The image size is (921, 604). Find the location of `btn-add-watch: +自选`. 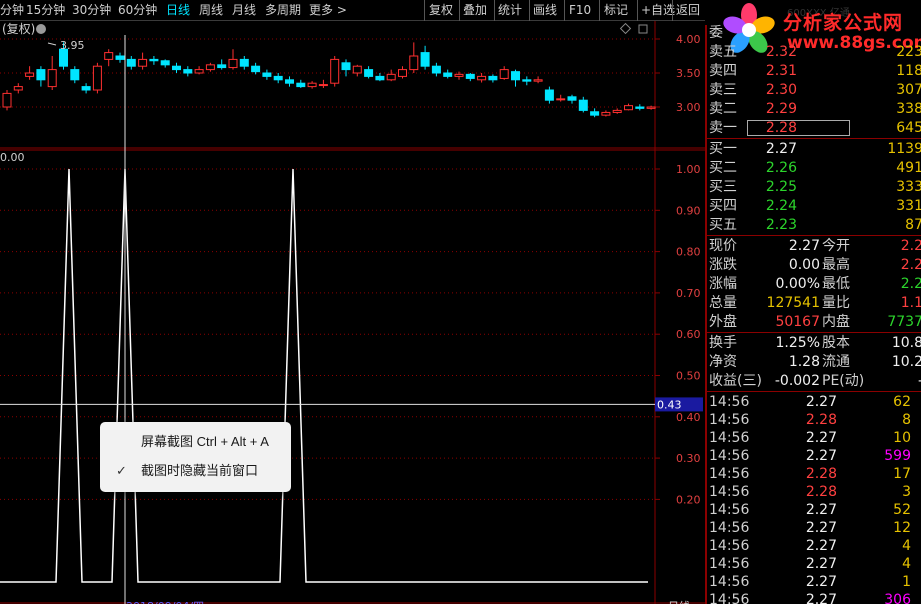

btn-add-watch: +自选 is located at coordinates (658, 10).